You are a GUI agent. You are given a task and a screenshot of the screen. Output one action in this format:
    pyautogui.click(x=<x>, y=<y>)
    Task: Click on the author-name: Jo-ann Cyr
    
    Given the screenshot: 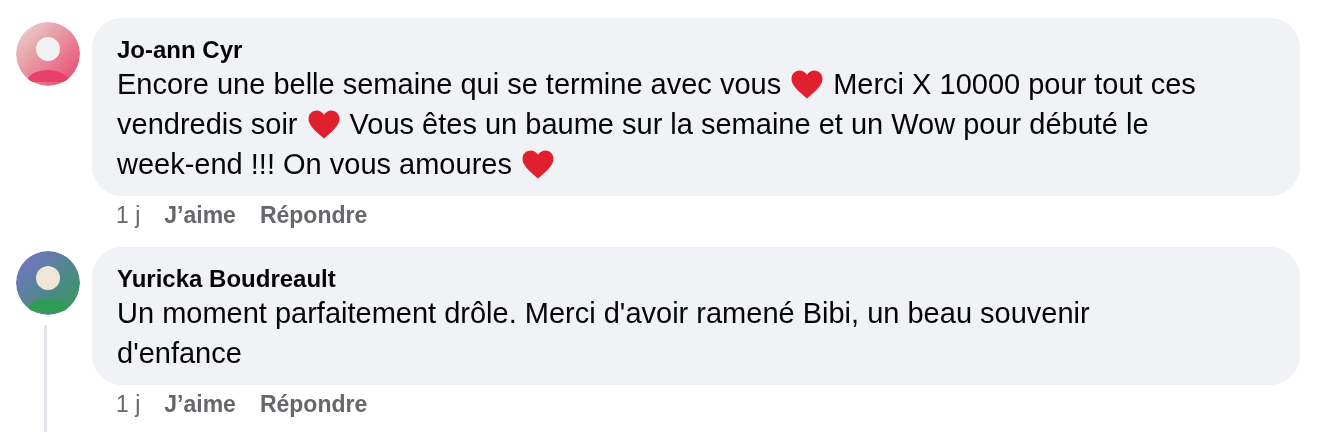 What is the action you would take?
    pyautogui.click(x=696, y=50)
    